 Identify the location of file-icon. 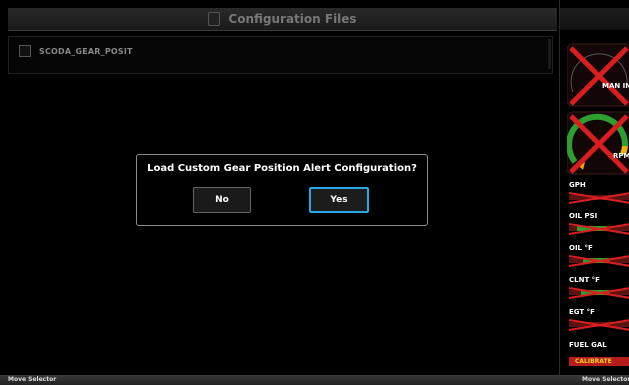
(214, 19).